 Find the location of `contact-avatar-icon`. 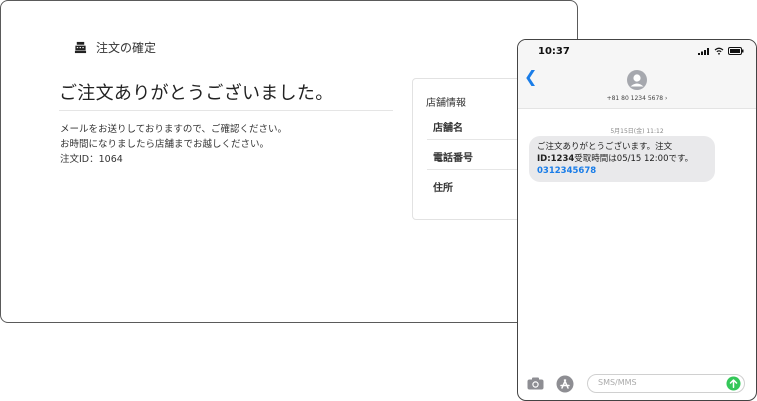

contact-avatar-icon is located at coordinates (637, 80).